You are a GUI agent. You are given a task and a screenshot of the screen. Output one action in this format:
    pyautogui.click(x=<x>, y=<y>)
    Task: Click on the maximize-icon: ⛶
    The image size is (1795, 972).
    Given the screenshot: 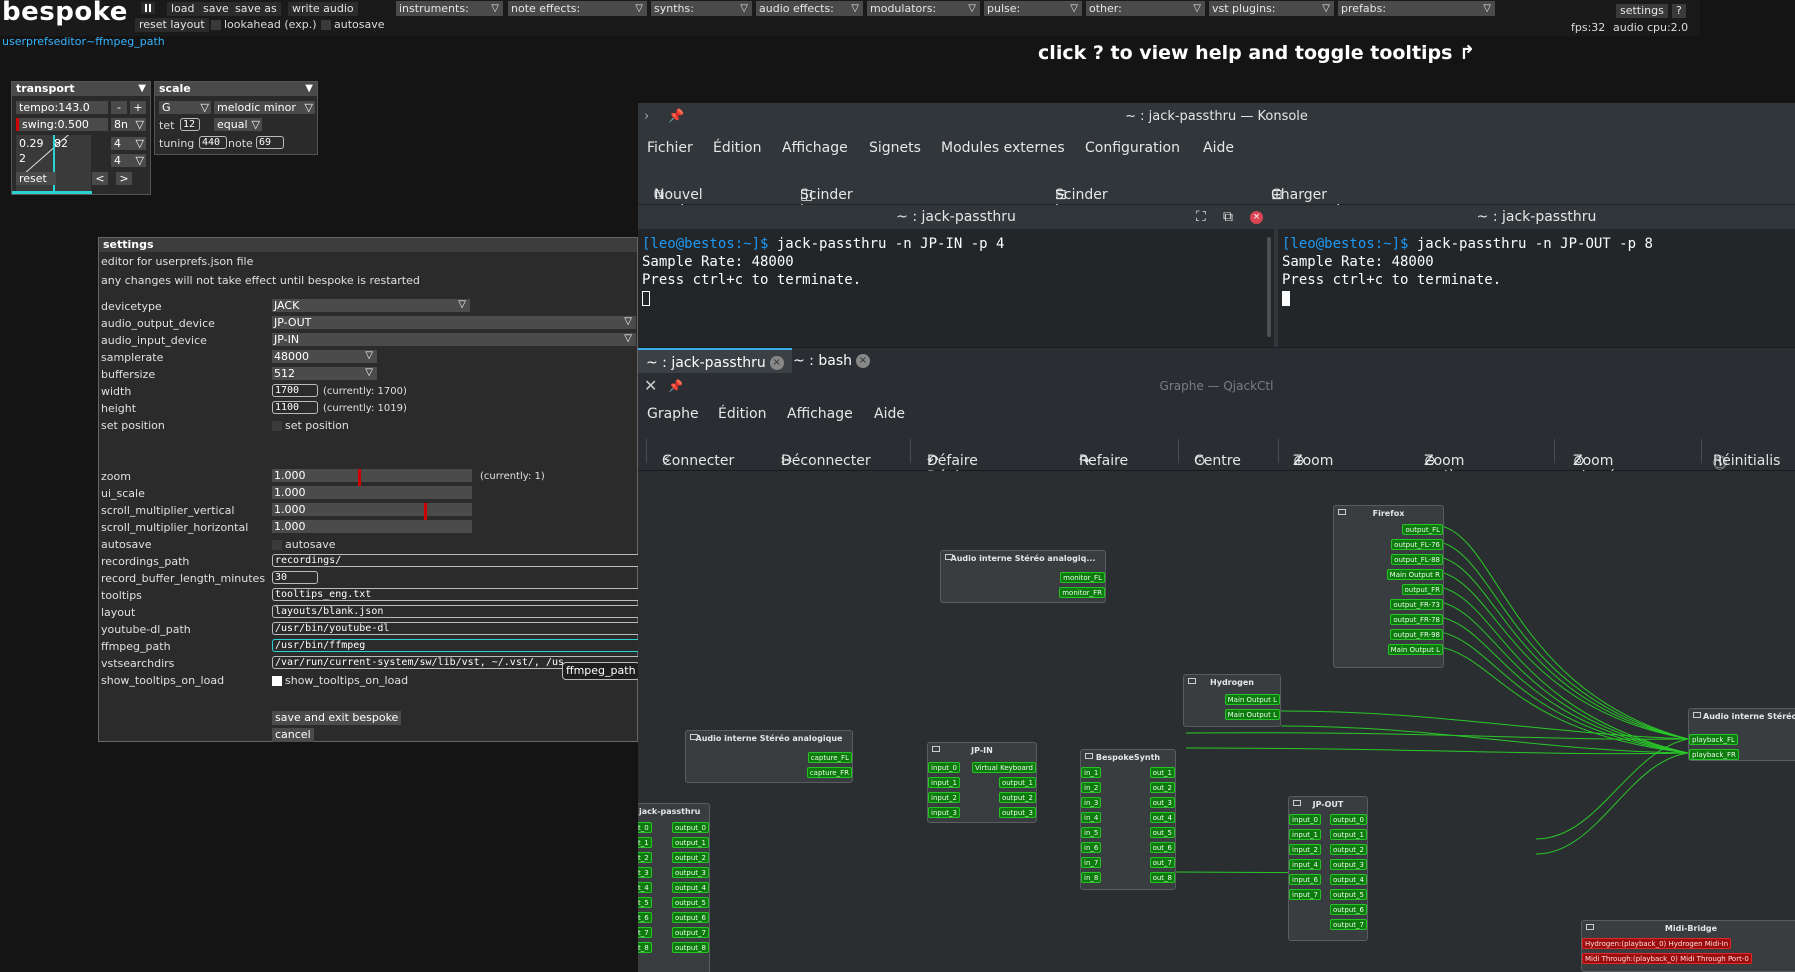 What is the action you would take?
    pyautogui.click(x=1201, y=217)
    